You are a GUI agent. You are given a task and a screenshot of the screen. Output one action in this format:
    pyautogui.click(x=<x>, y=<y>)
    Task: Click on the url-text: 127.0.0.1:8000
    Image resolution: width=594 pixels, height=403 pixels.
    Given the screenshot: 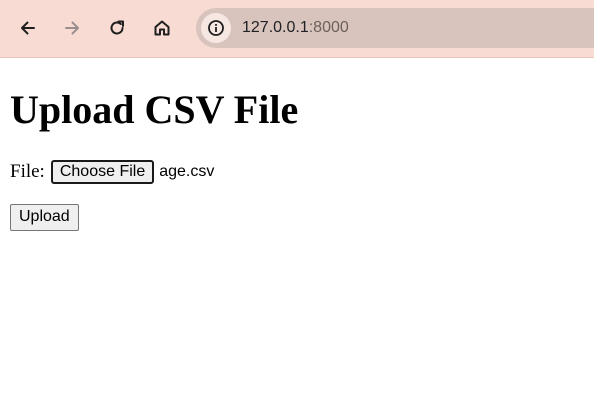 What is the action you would take?
    pyautogui.click(x=295, y=28)
    